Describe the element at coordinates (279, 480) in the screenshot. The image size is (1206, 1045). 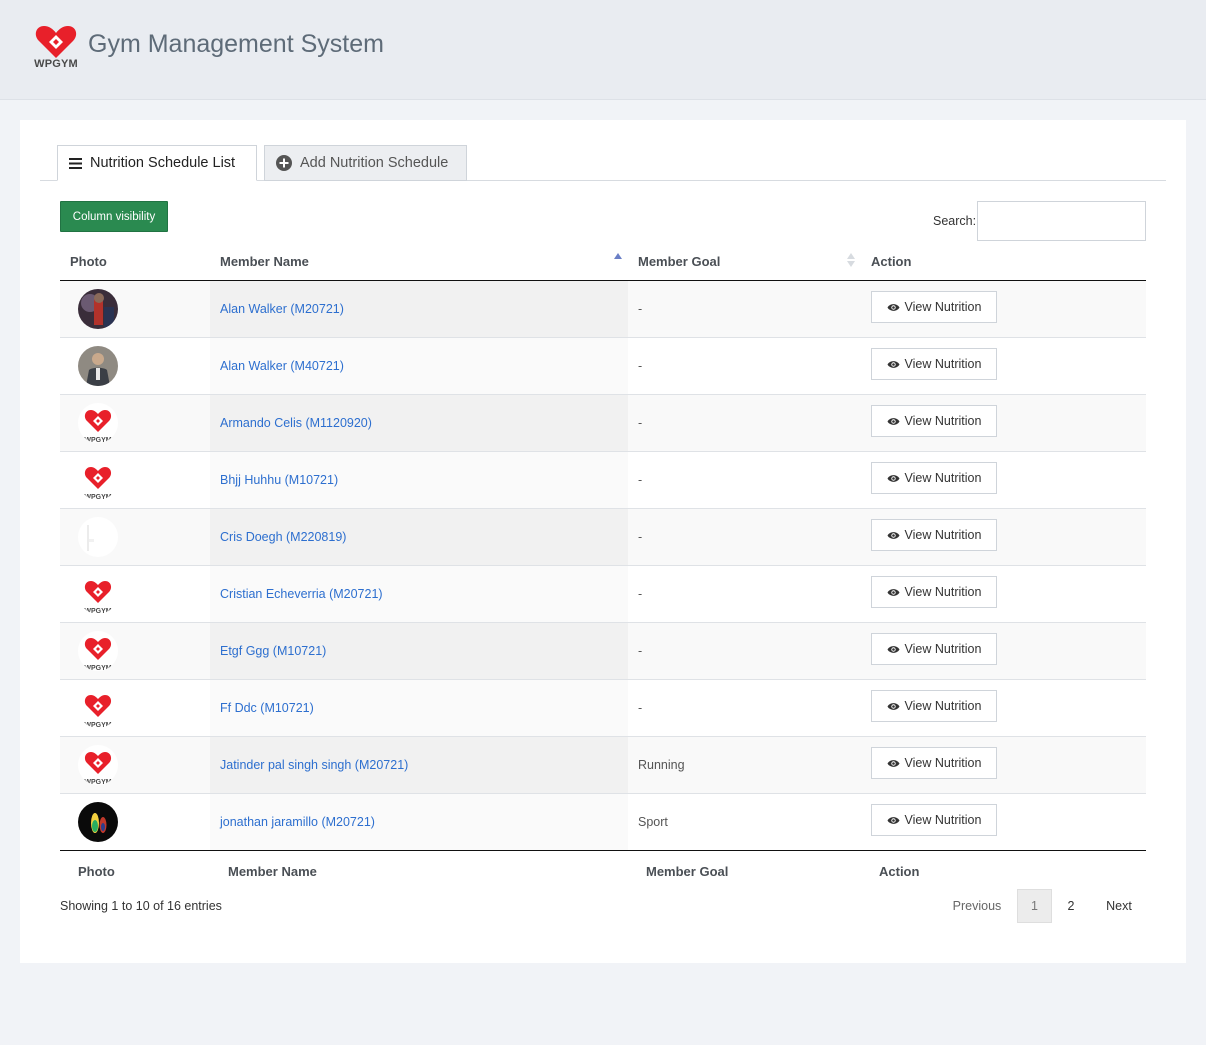
I see `member-name-link: Bhjj Huhhu (M10721)` at that location.